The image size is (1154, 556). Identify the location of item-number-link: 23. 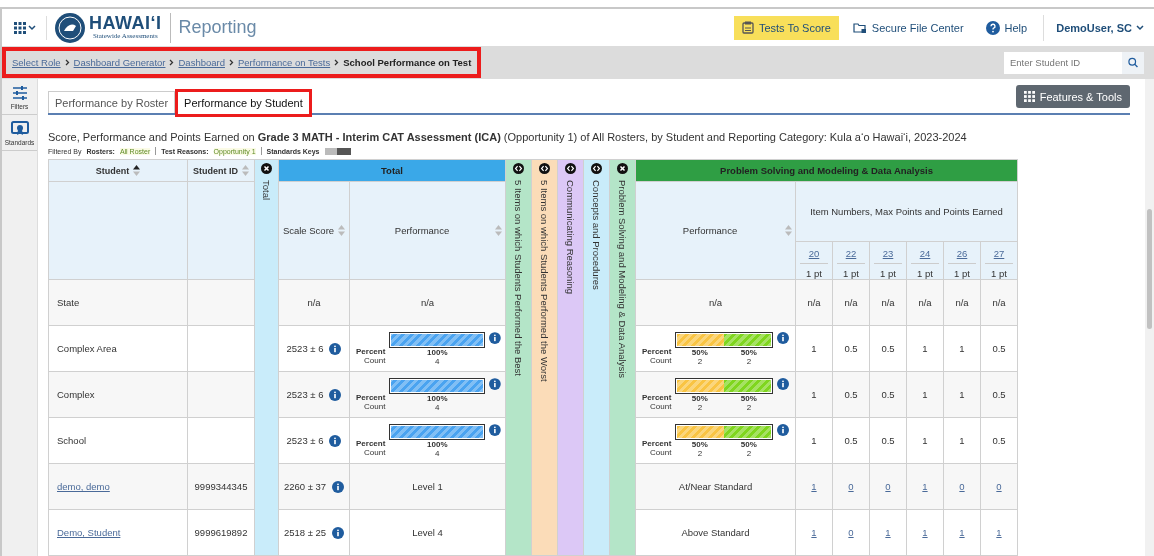
(888, 256).